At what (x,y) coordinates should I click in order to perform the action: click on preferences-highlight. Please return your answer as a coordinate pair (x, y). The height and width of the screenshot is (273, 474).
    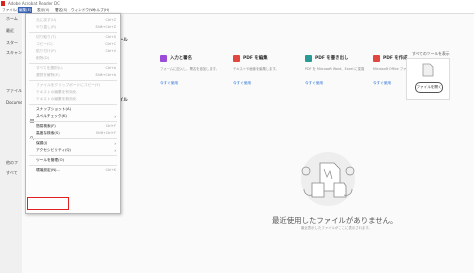
    Looking at the image, I should click on (48, 203).